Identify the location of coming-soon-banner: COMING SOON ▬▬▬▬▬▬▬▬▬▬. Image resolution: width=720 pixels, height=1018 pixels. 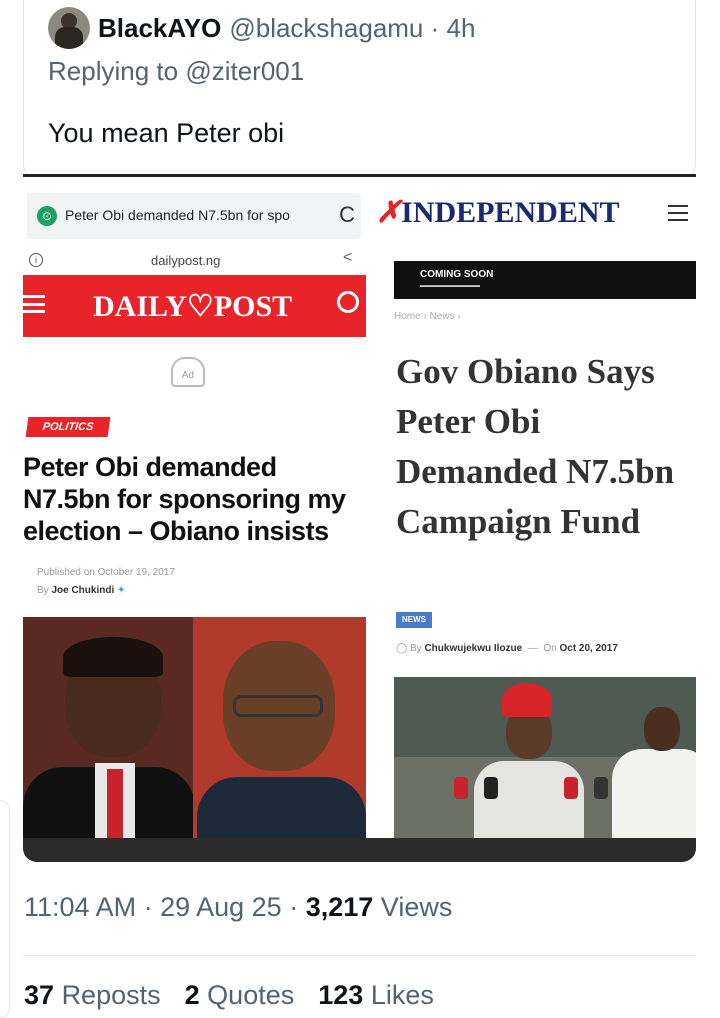
(545, 280).